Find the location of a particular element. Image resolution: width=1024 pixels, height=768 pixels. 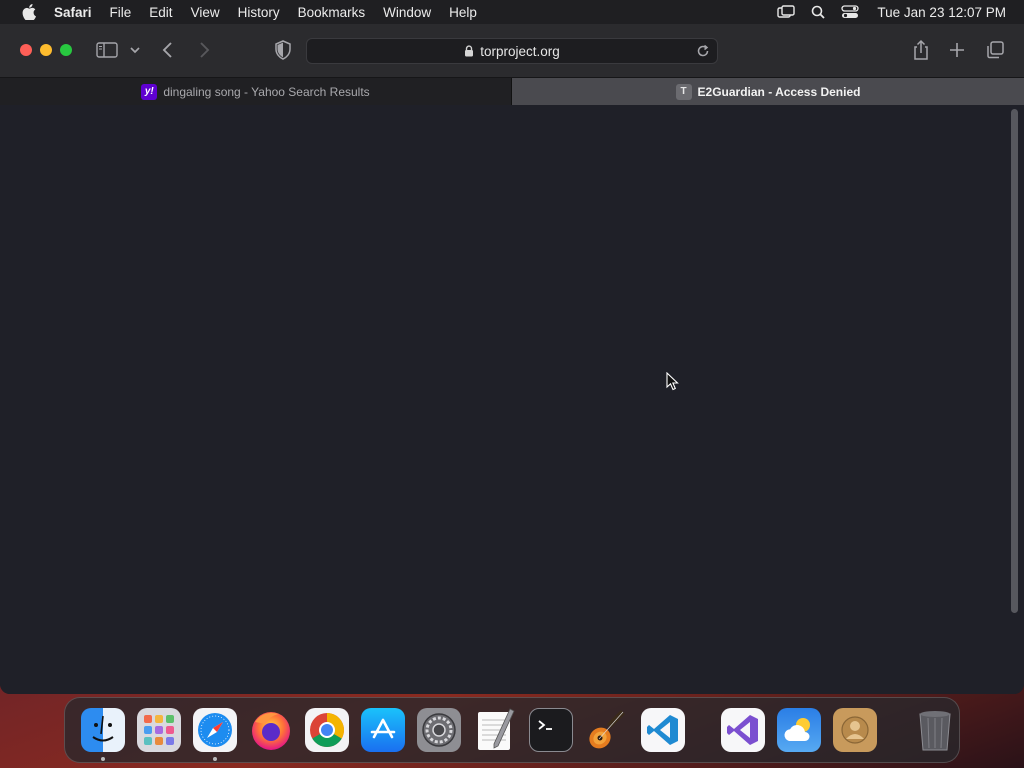

control-center-icon is located at coordinates (850, 12).